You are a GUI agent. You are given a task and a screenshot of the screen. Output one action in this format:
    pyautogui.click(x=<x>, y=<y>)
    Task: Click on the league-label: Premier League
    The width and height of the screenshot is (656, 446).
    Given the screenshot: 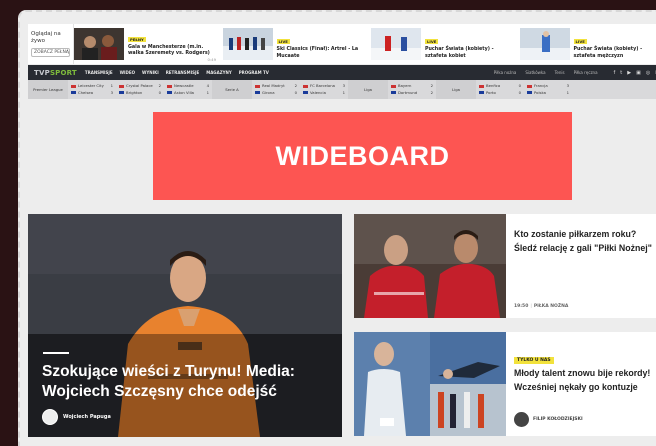 What is the action you would take?
    pyautogui.click(x=48, y=89)
    